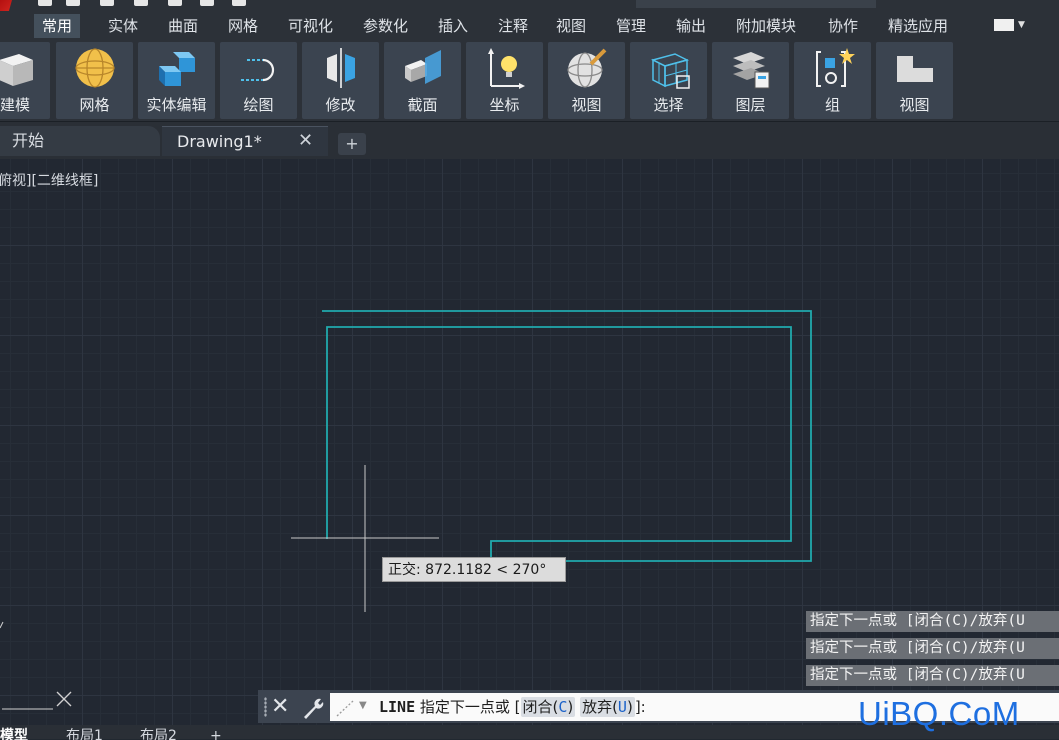  I want to click on wrench-icon, so click(313, 708).